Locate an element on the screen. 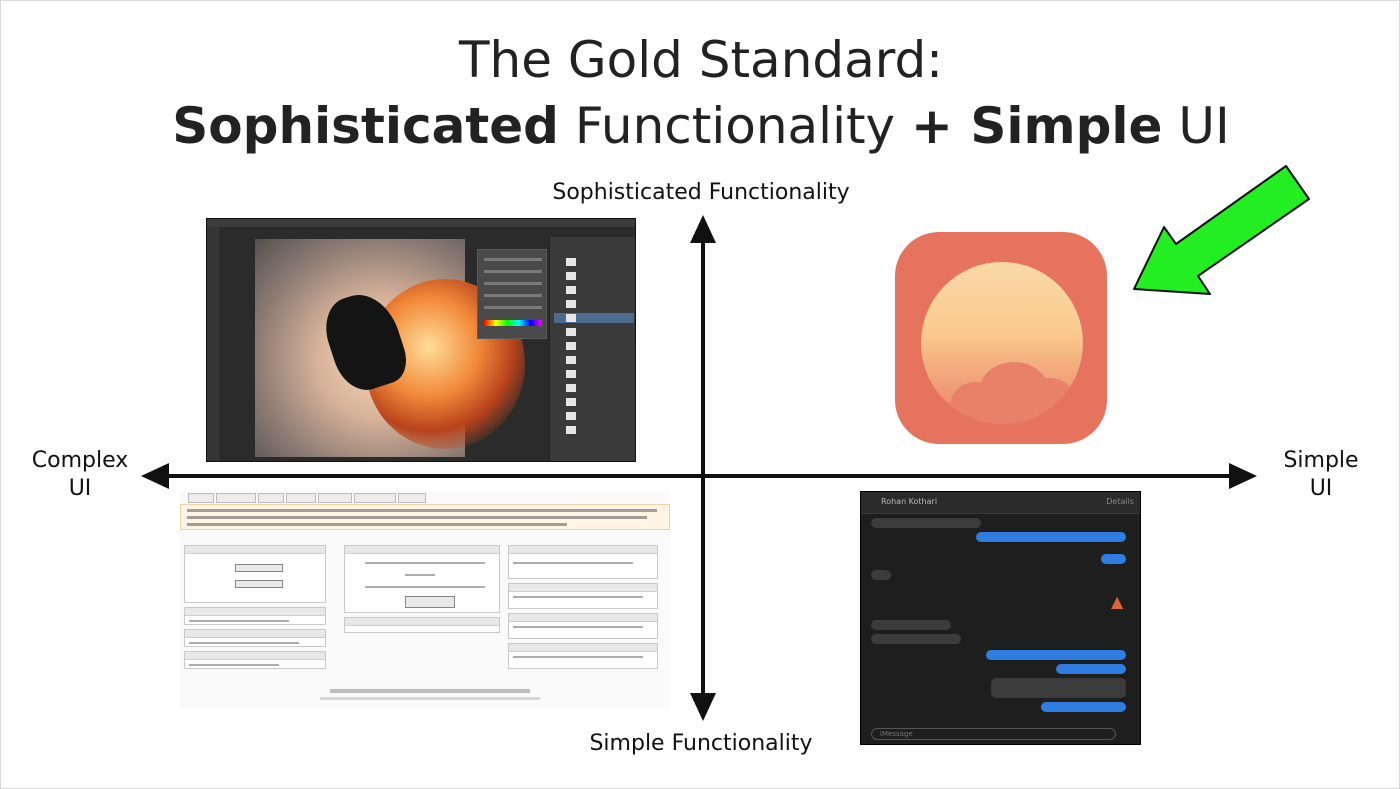 Image resolution: width=1400 pixels, height=789 pixels. web-locations-box is located at coordinates (422, 579).